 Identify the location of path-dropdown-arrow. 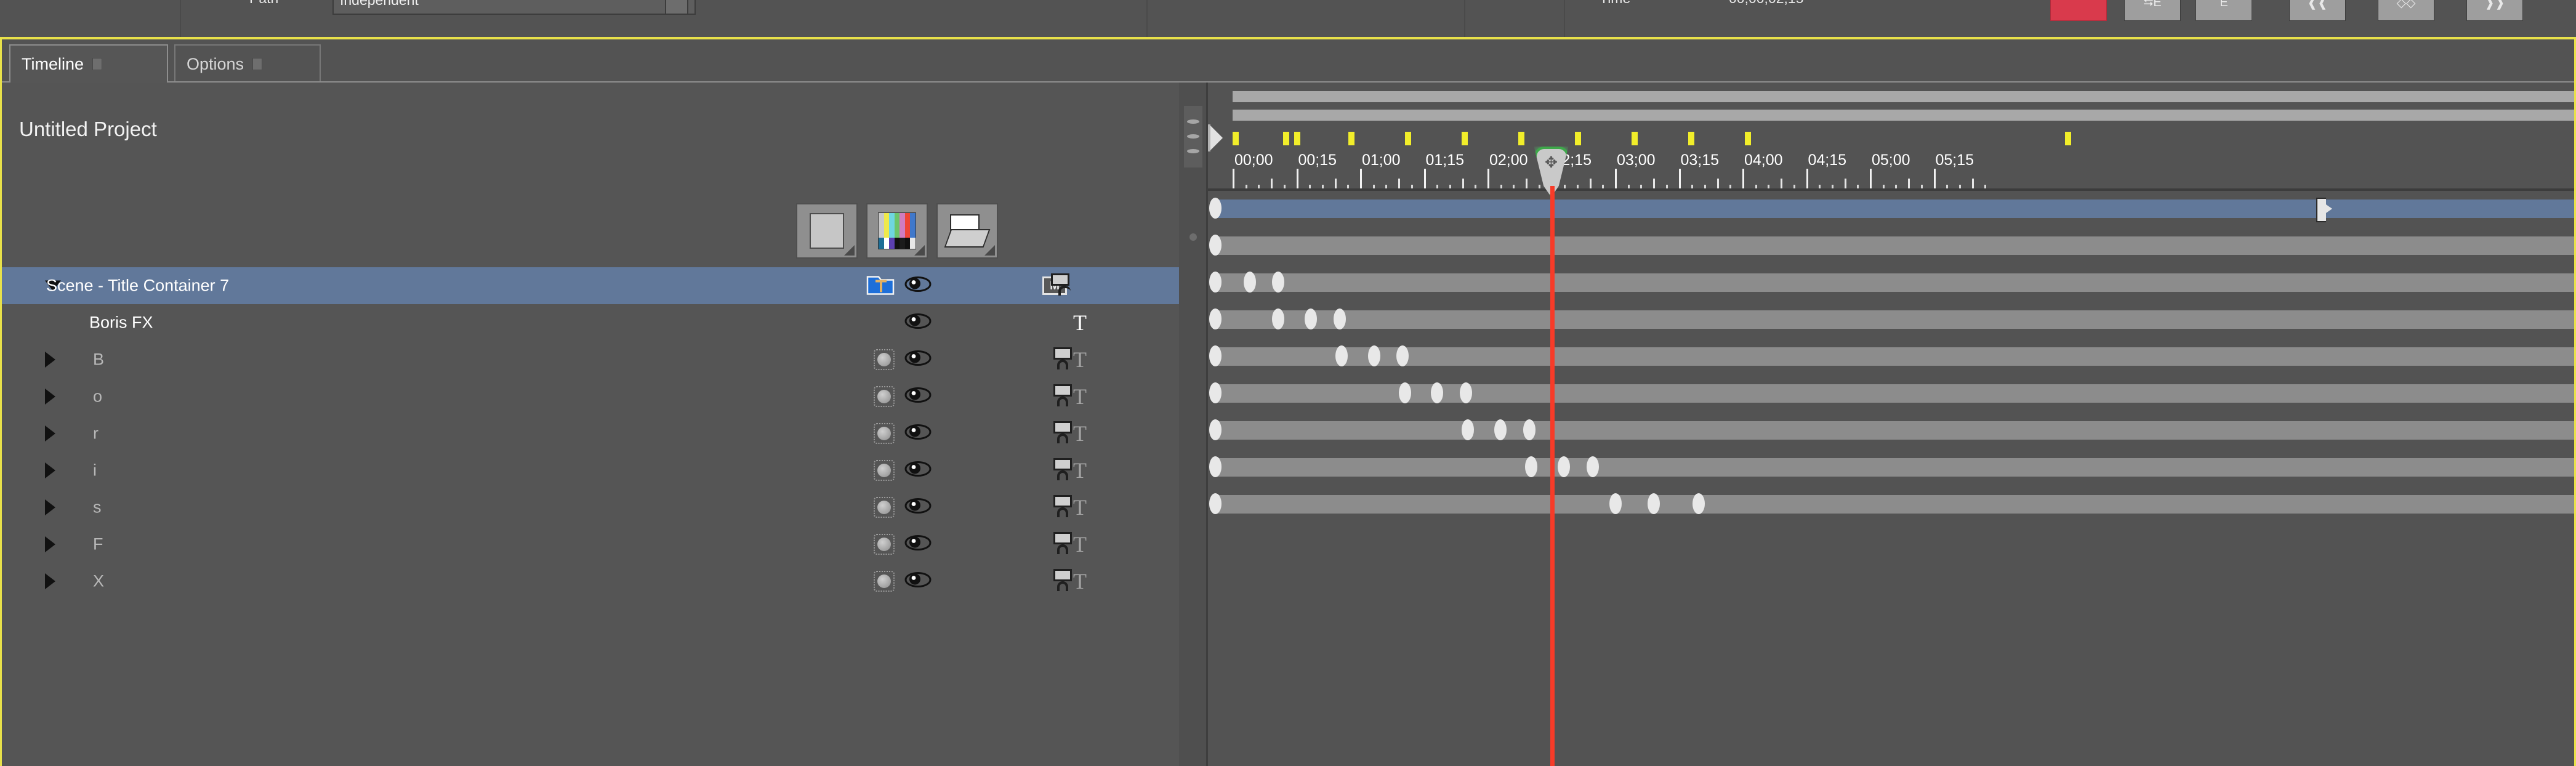
(676, 7).